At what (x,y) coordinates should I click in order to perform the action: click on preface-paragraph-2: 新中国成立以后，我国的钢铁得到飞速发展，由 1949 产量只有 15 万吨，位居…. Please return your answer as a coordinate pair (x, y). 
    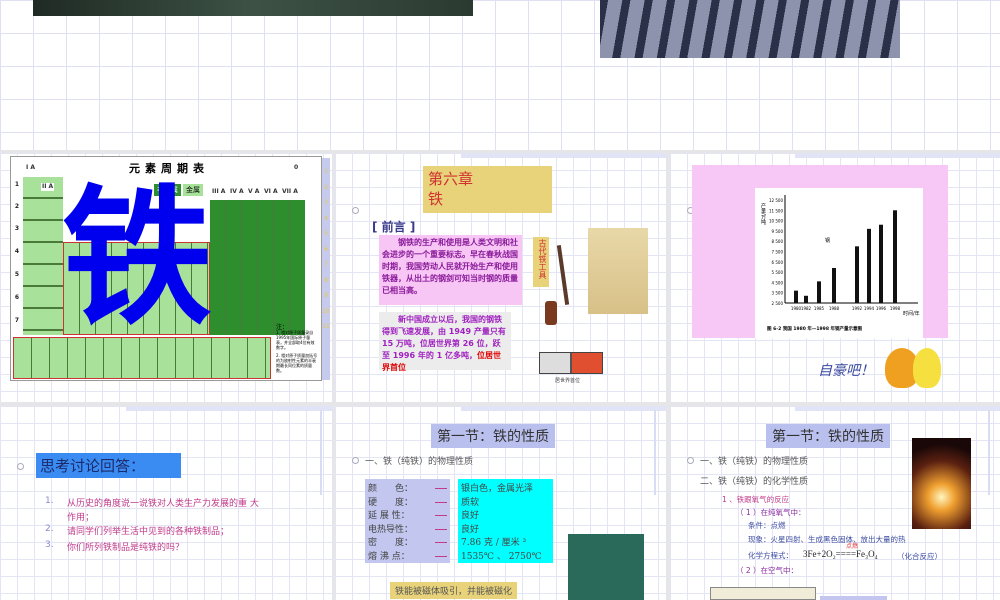
    Looking at the image, I should click on (445, 342).